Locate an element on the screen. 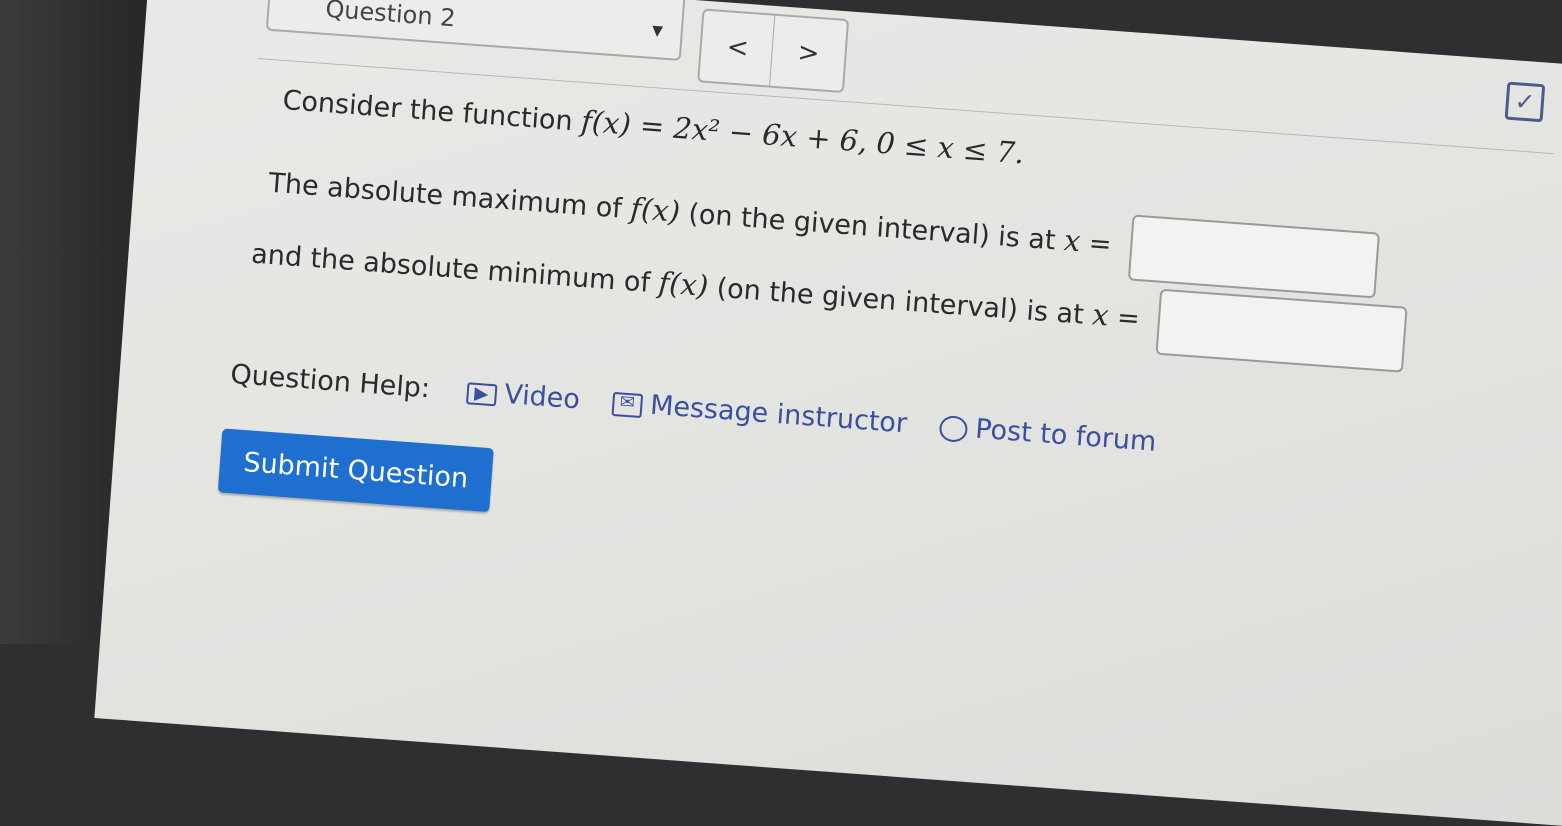  post-to-forum-link: Post to forum is located at coordinates (1065, 436).